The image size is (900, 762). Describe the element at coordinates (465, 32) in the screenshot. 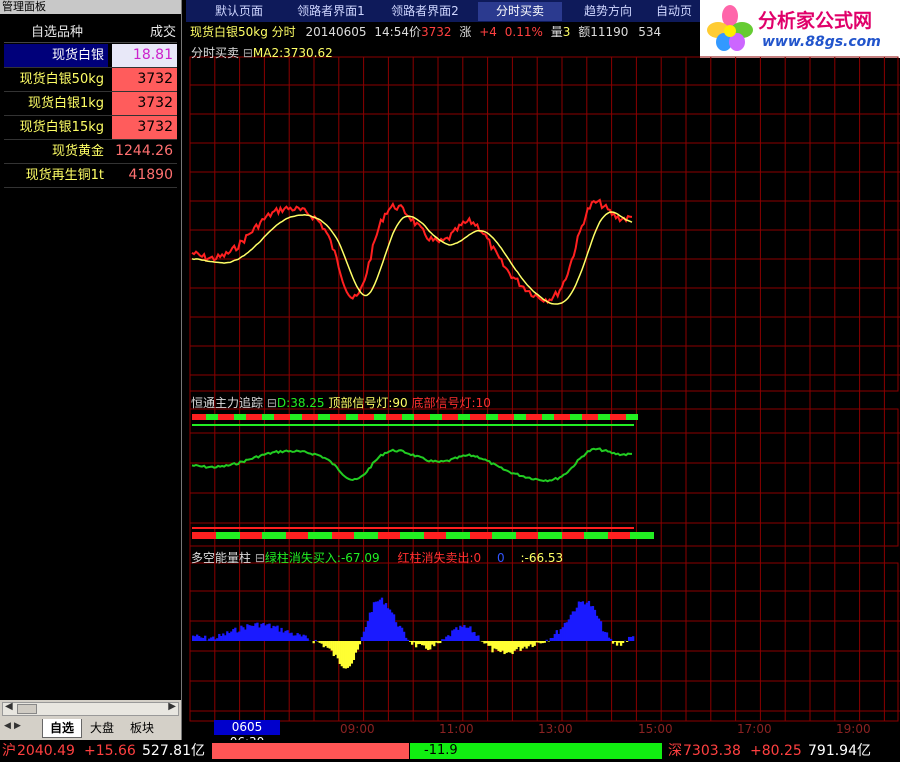

I see `change-label: 涨` at that location.